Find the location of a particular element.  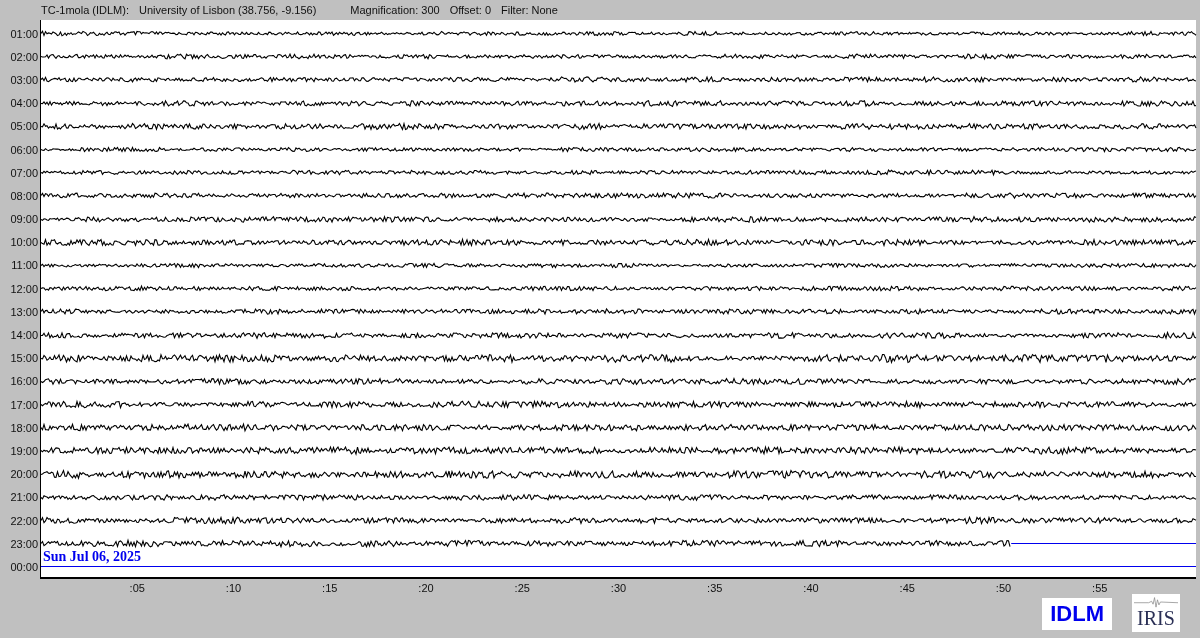

filter-label: Filter: None is located at coordinates (529, 10).